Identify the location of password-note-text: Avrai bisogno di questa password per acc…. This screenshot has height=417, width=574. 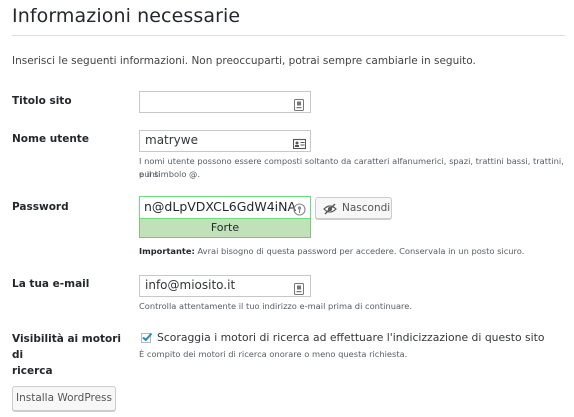
(359, 251).